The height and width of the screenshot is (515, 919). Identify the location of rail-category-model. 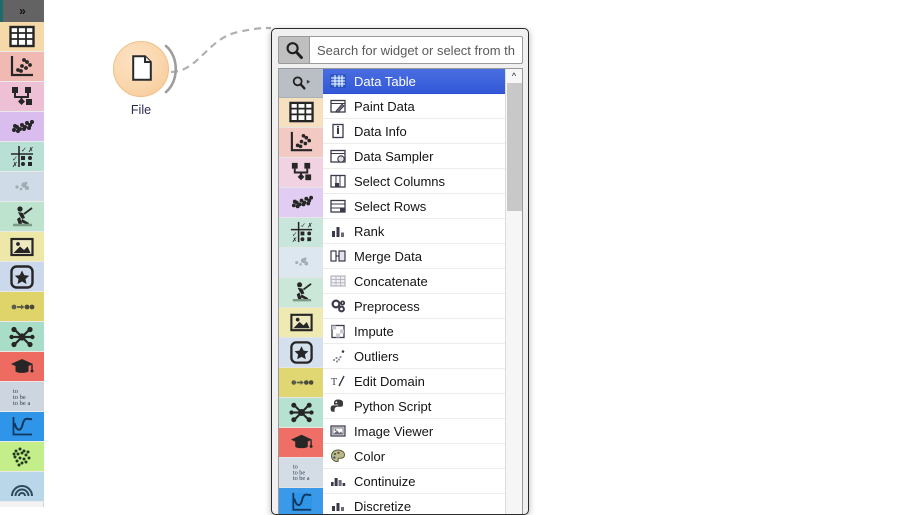
(301, 173).